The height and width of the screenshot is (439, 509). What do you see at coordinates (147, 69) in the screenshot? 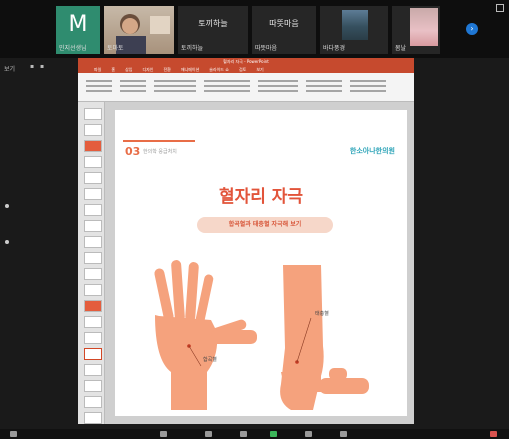
I see `ribbon-tab: 디자인` at bounding box center [147, 69].